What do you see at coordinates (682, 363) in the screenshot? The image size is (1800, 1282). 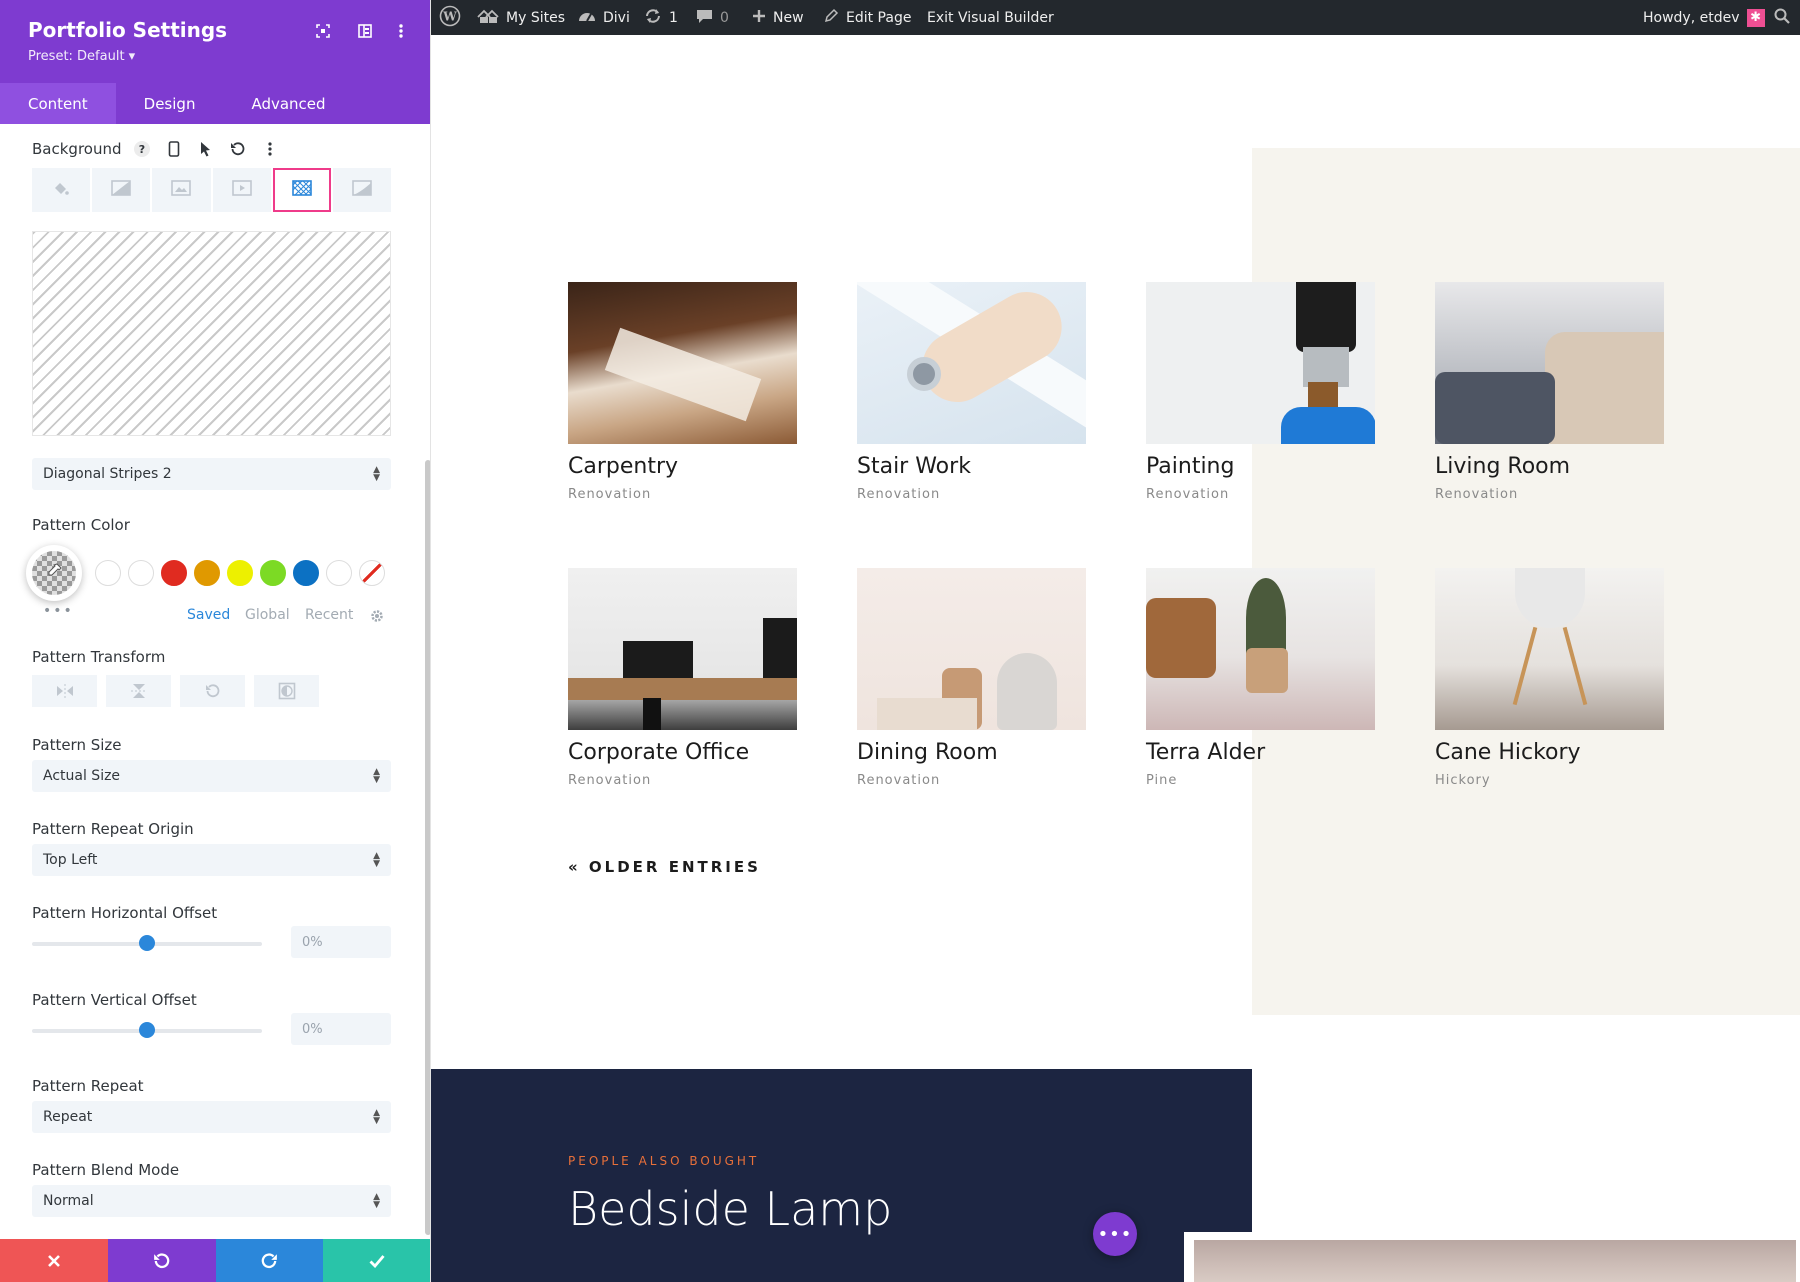 I see `portfolio-image-carpentry` at bounding box center [682, 363].